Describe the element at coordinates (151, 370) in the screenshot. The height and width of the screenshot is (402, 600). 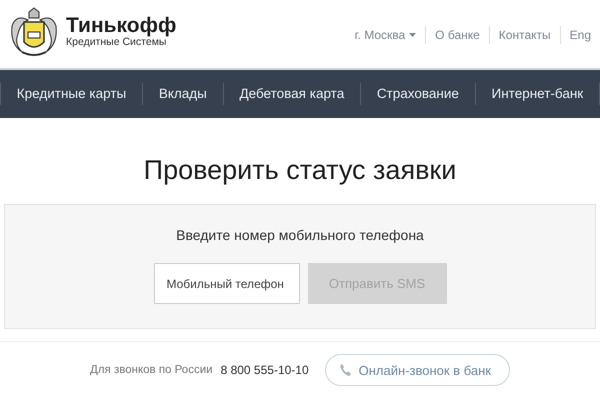
I see `calls-label: Для звонков по России` at that location.